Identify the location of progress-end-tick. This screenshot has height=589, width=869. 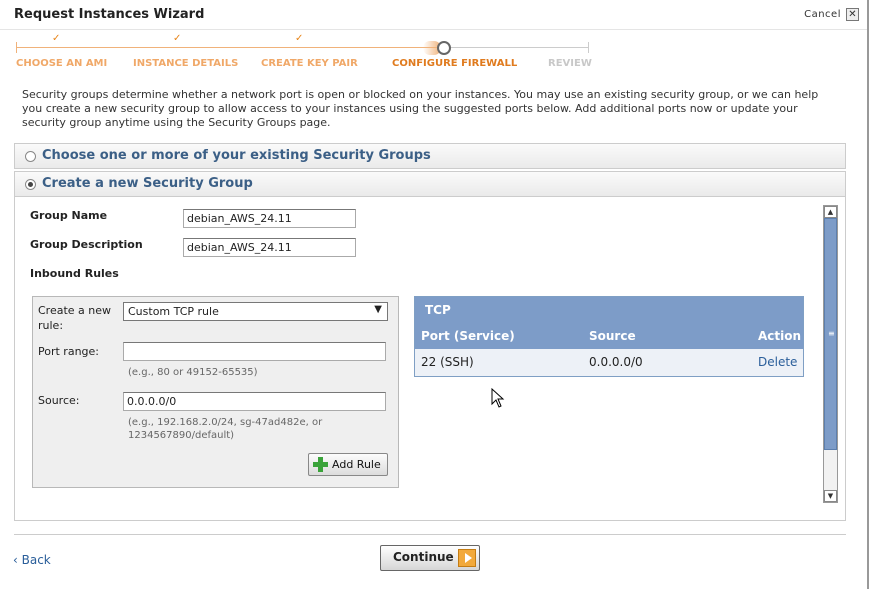
(588, 47).